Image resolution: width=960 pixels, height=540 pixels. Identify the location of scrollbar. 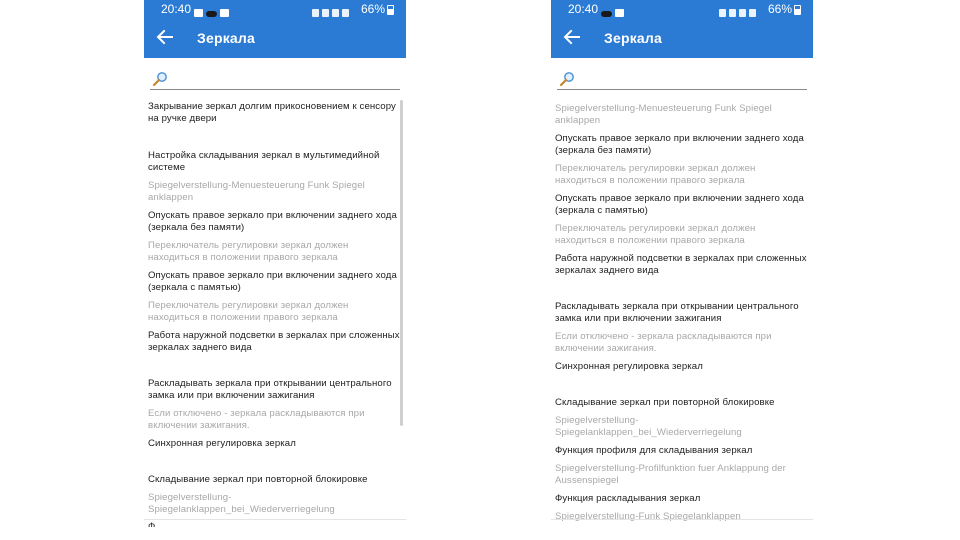
(401, 263).